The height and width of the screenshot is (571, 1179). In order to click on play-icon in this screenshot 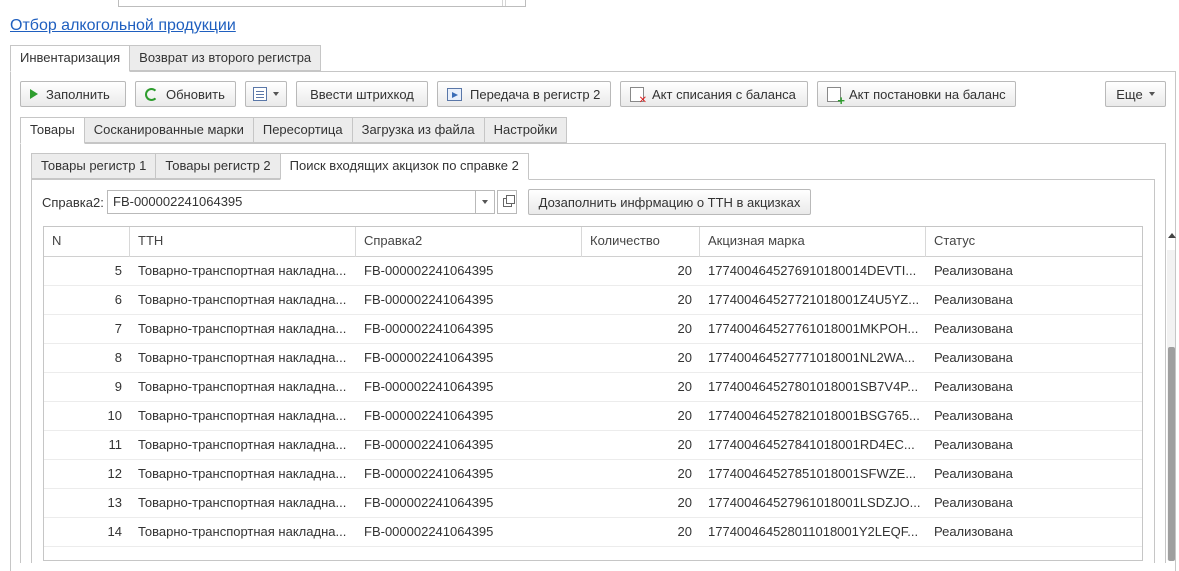, I will do `click(34, 94)`.